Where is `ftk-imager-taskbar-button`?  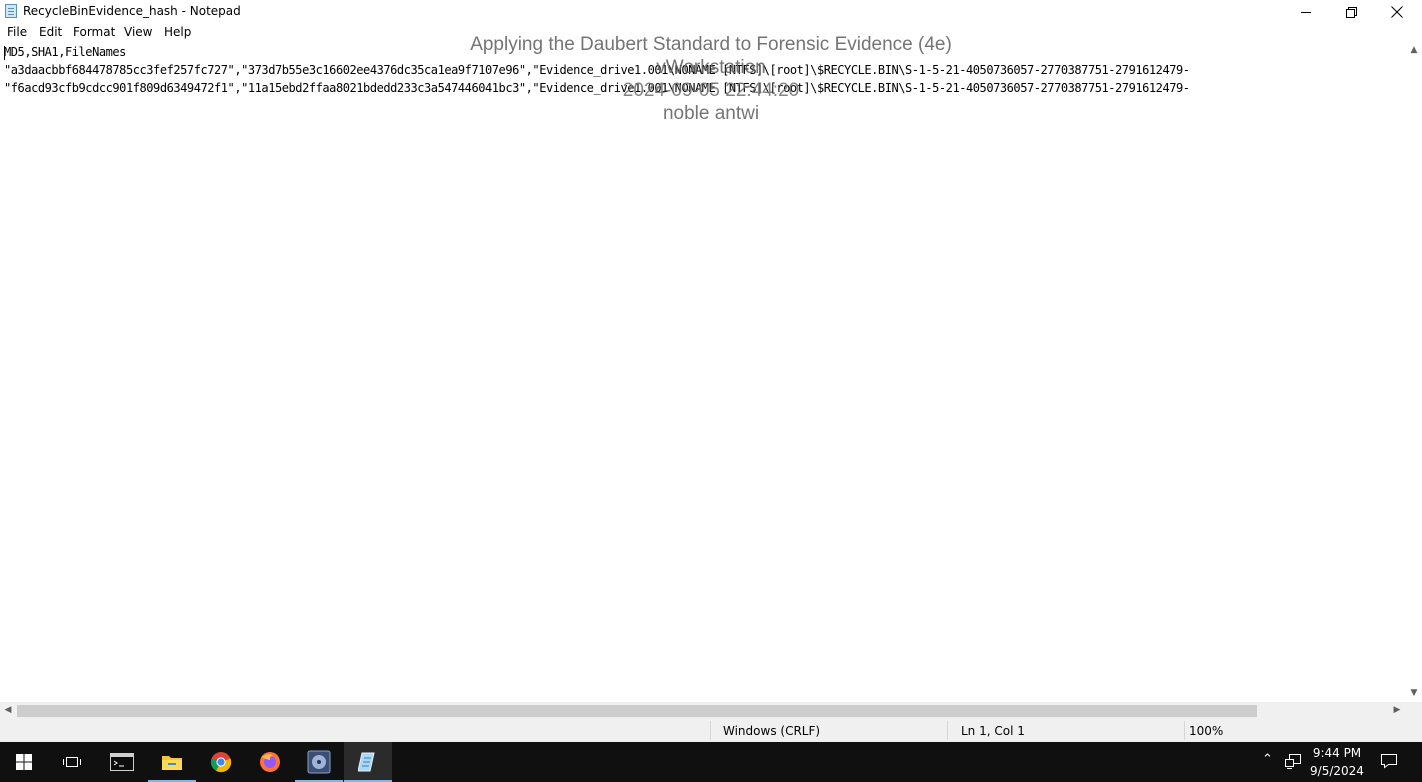 ftk-imager-taskbar-button is located at coordinates (319, 762).